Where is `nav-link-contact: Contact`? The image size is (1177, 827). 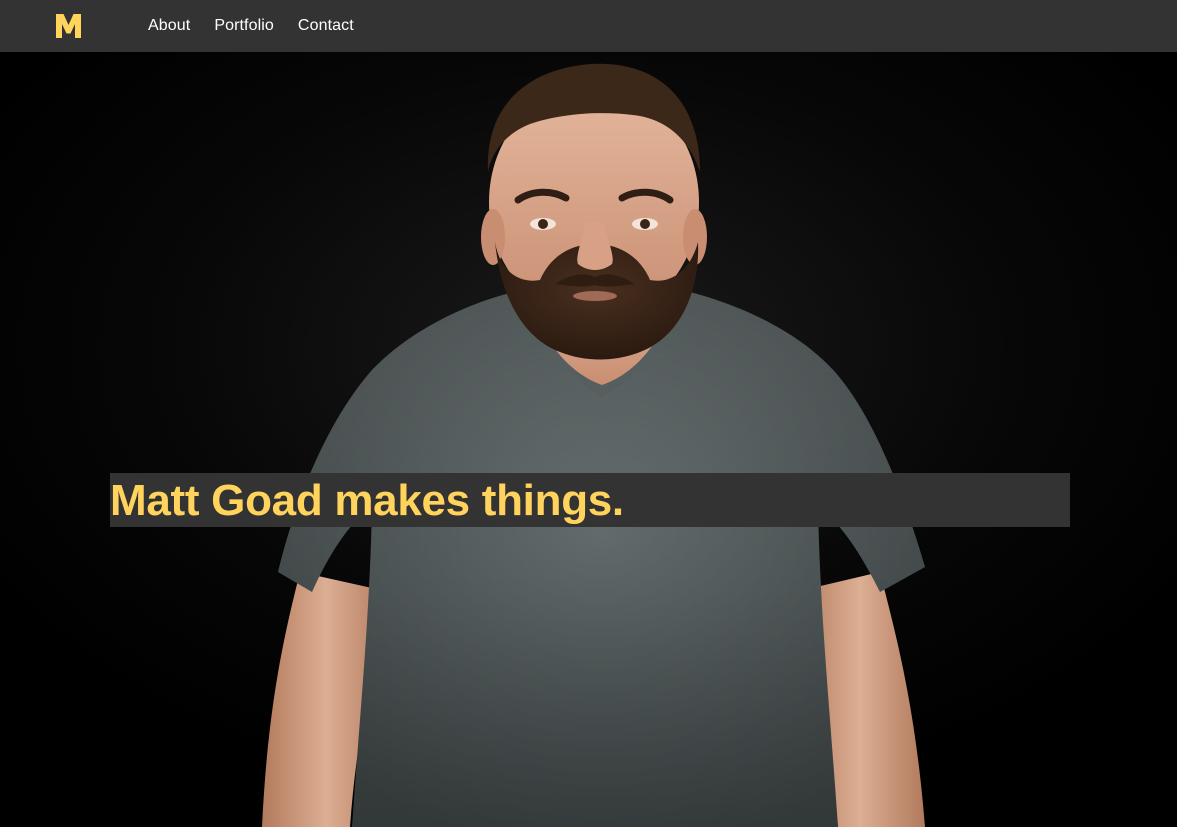
nav-link-contact: Contact is located at coordinates (326, 26).